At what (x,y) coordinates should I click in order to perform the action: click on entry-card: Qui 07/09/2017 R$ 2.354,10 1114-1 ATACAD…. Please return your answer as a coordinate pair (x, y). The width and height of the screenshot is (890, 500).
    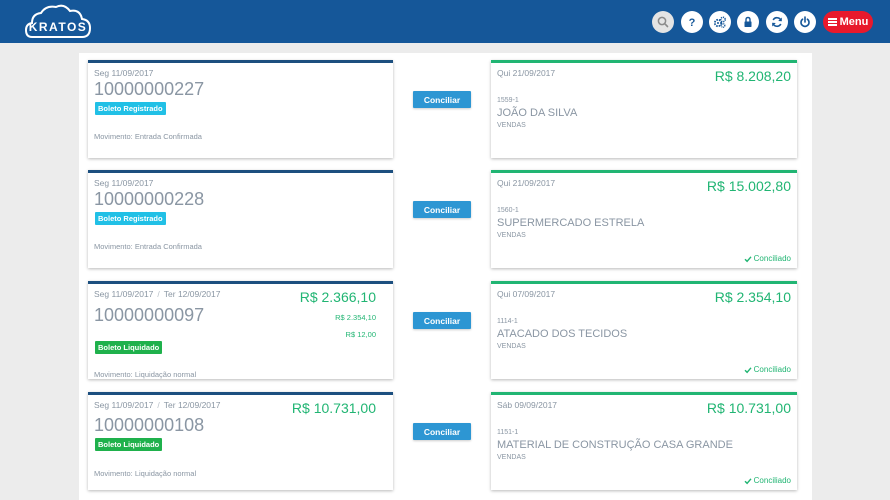
    Looking at the image, I should click on (644, 330).